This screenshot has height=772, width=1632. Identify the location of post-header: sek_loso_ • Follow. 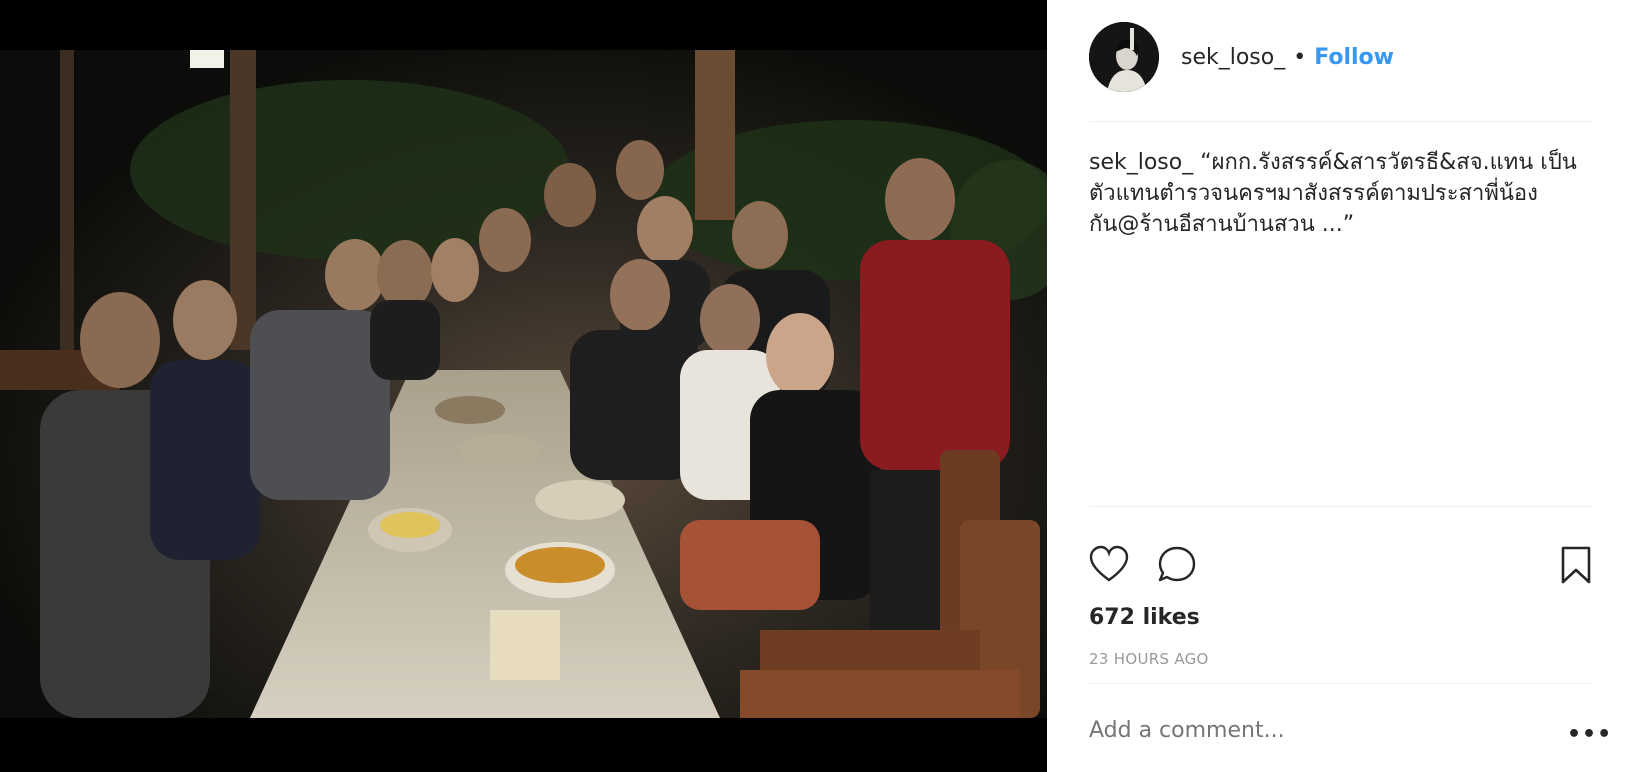
(1241, 57).